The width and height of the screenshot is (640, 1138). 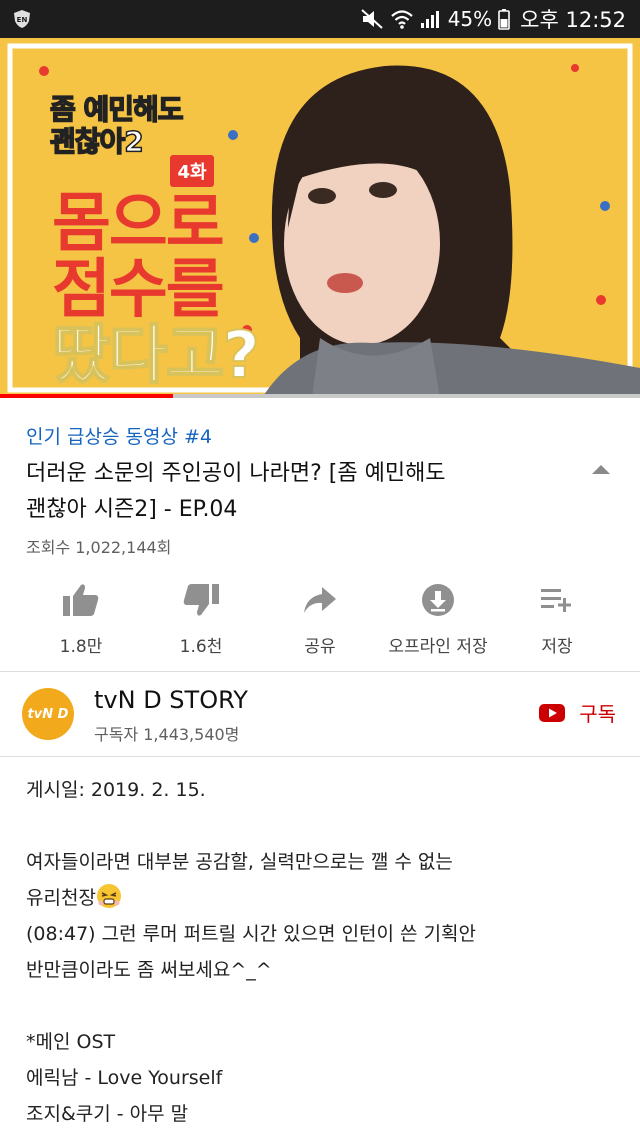 I want to click on video-progress-bar, so click(x=320, y=396).